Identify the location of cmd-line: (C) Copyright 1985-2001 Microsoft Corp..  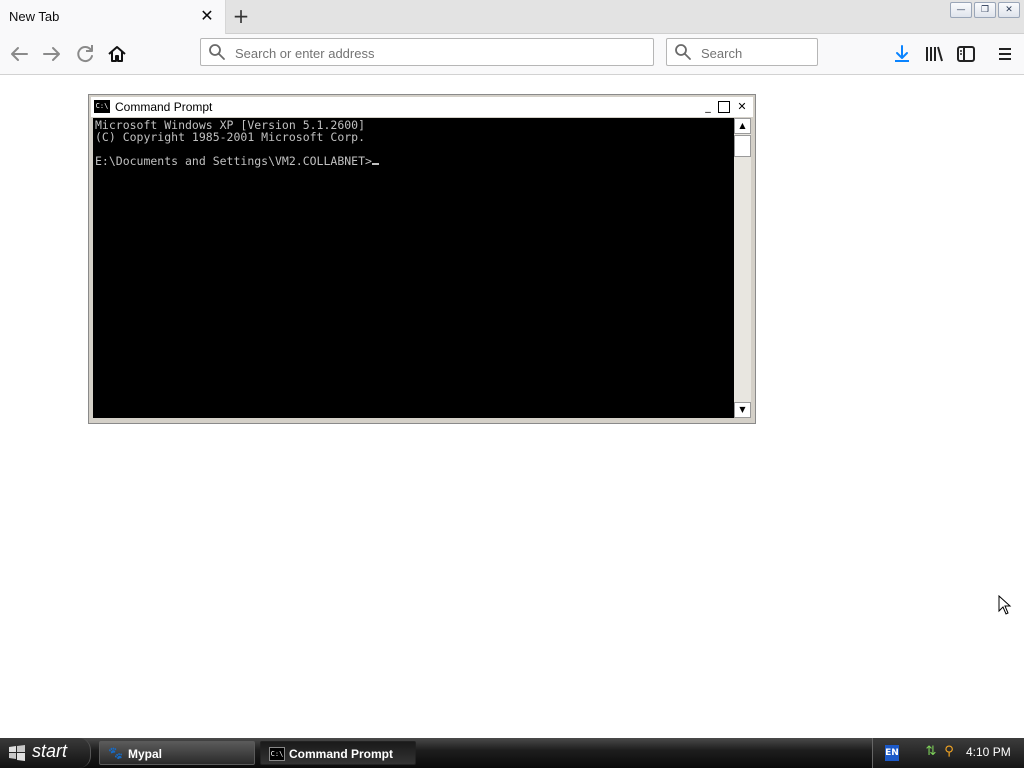
(230, 137).